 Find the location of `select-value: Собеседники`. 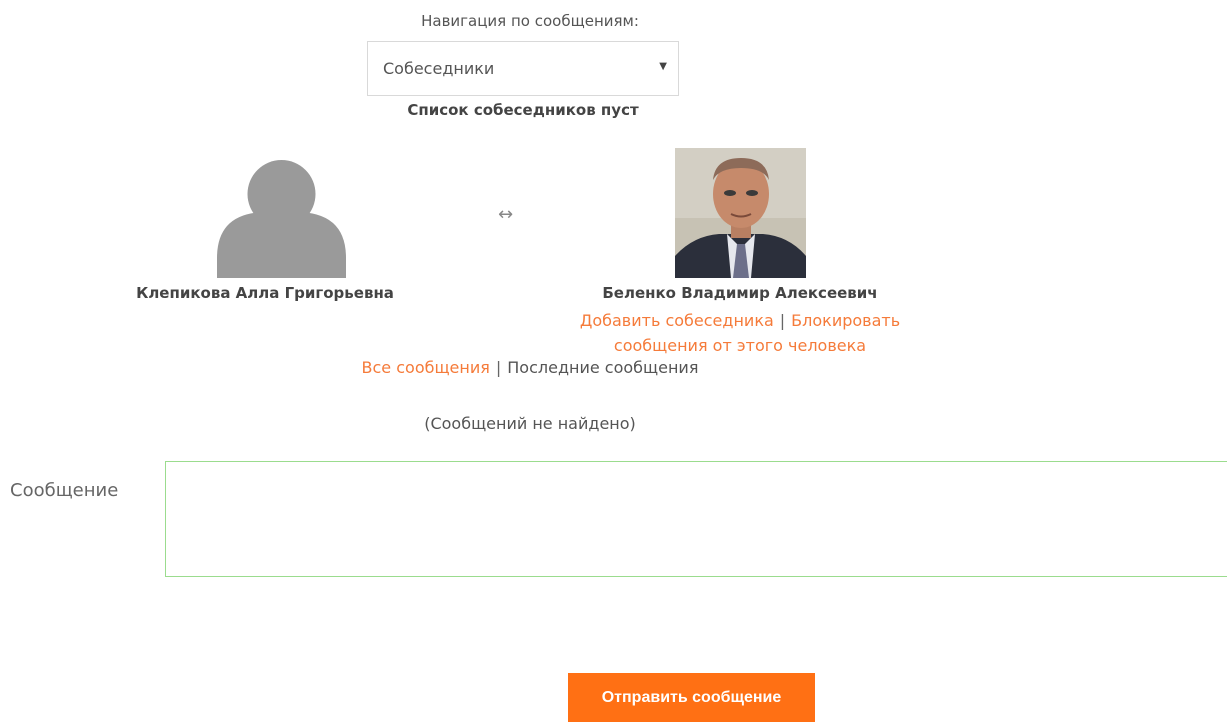

select-value: Собеседники is located at coordinates (439, 68).